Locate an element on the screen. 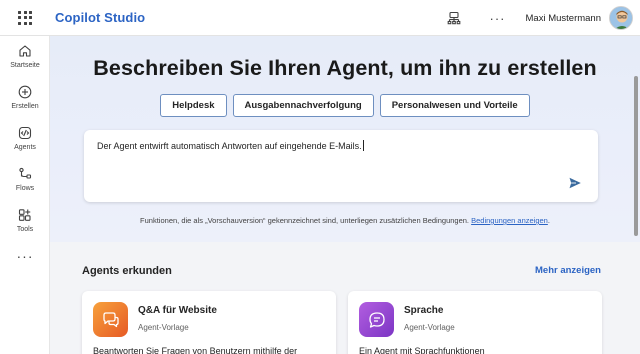  show-more-link: Mehr anzeigen is located at coordinates (568, 270).